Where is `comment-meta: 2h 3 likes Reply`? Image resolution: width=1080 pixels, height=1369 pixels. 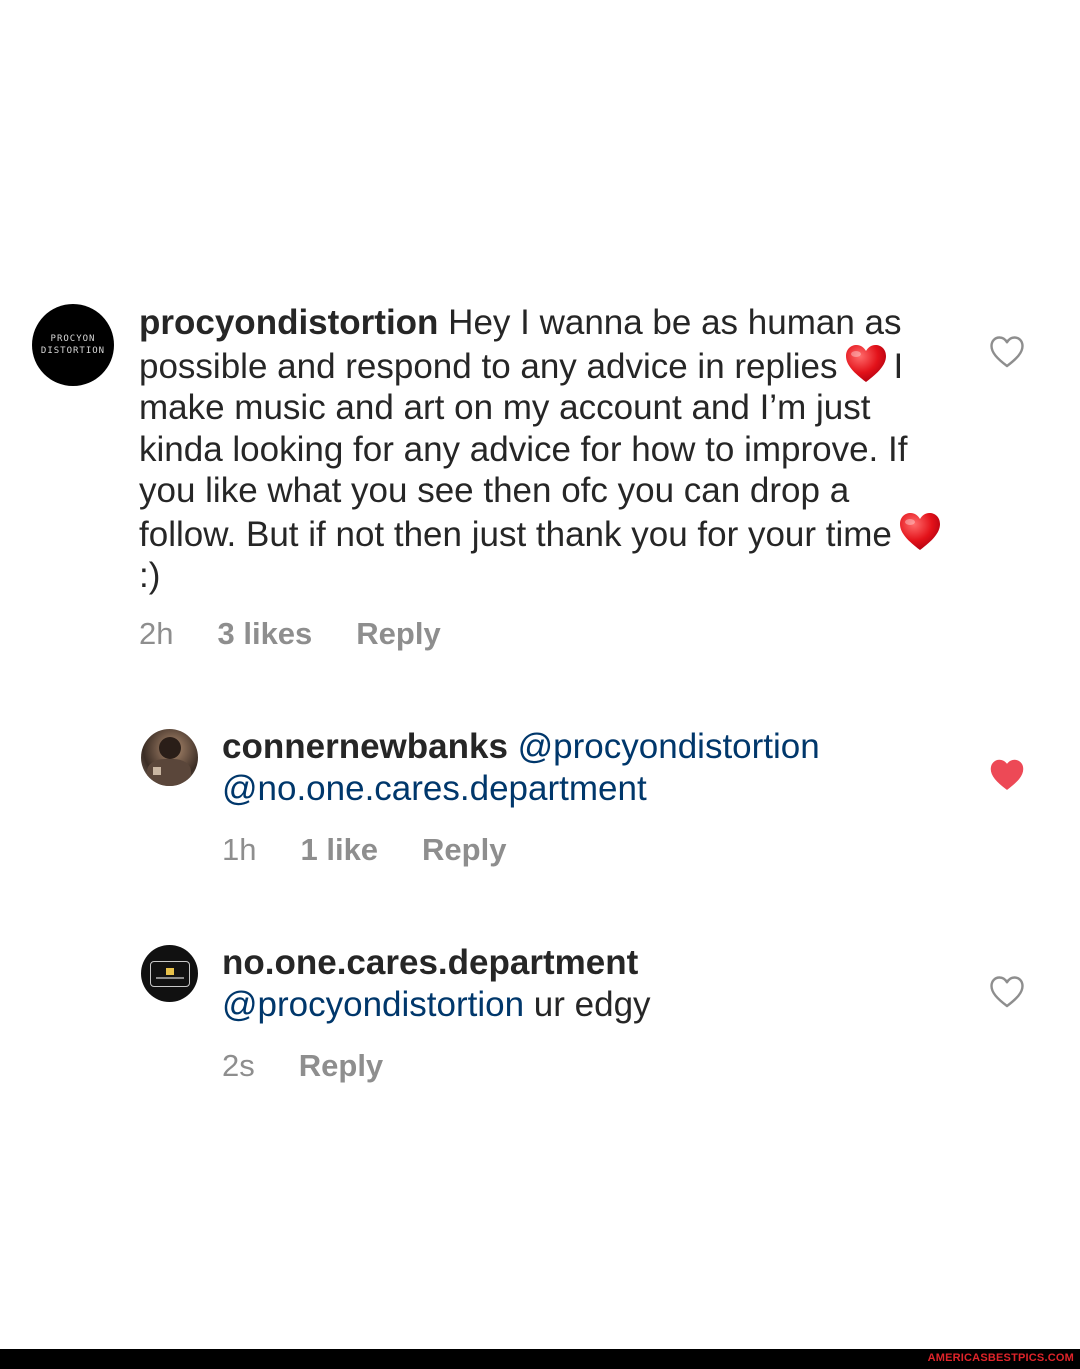
comment-meta: 2h 3 likes Reply is located at coordinates (290, 634).